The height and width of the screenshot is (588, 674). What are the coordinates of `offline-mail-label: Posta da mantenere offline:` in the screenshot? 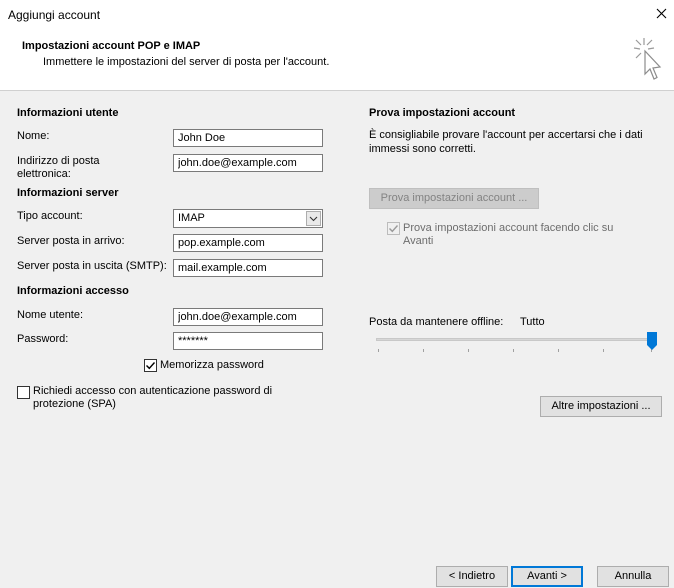 It's located at (436, 322).